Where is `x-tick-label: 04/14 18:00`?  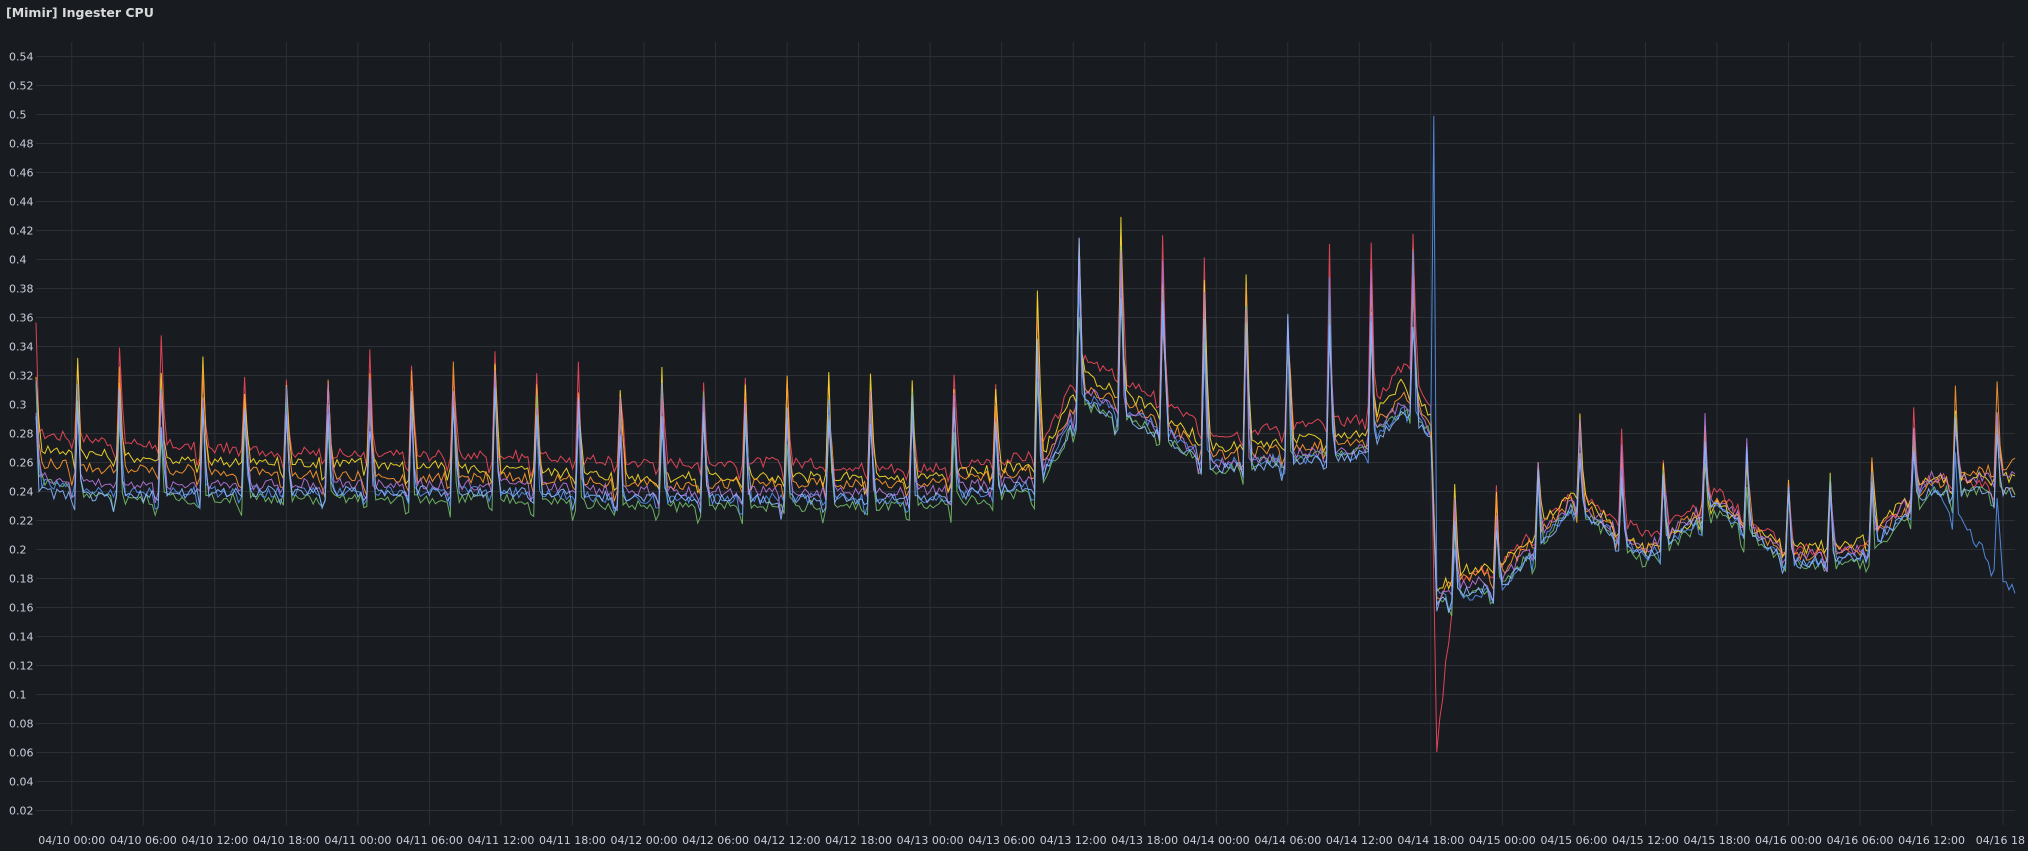
x-tick-label: 04/14 18:00 is located at coordinates (1430, 840).